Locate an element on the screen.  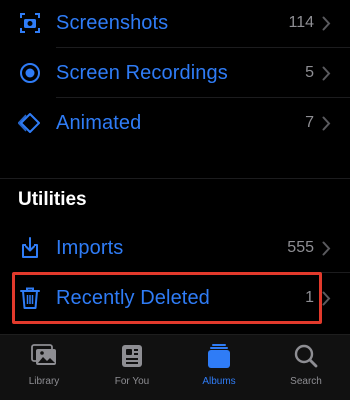
album-row-animated: Animated 7 is located at coordinates (175, 123).